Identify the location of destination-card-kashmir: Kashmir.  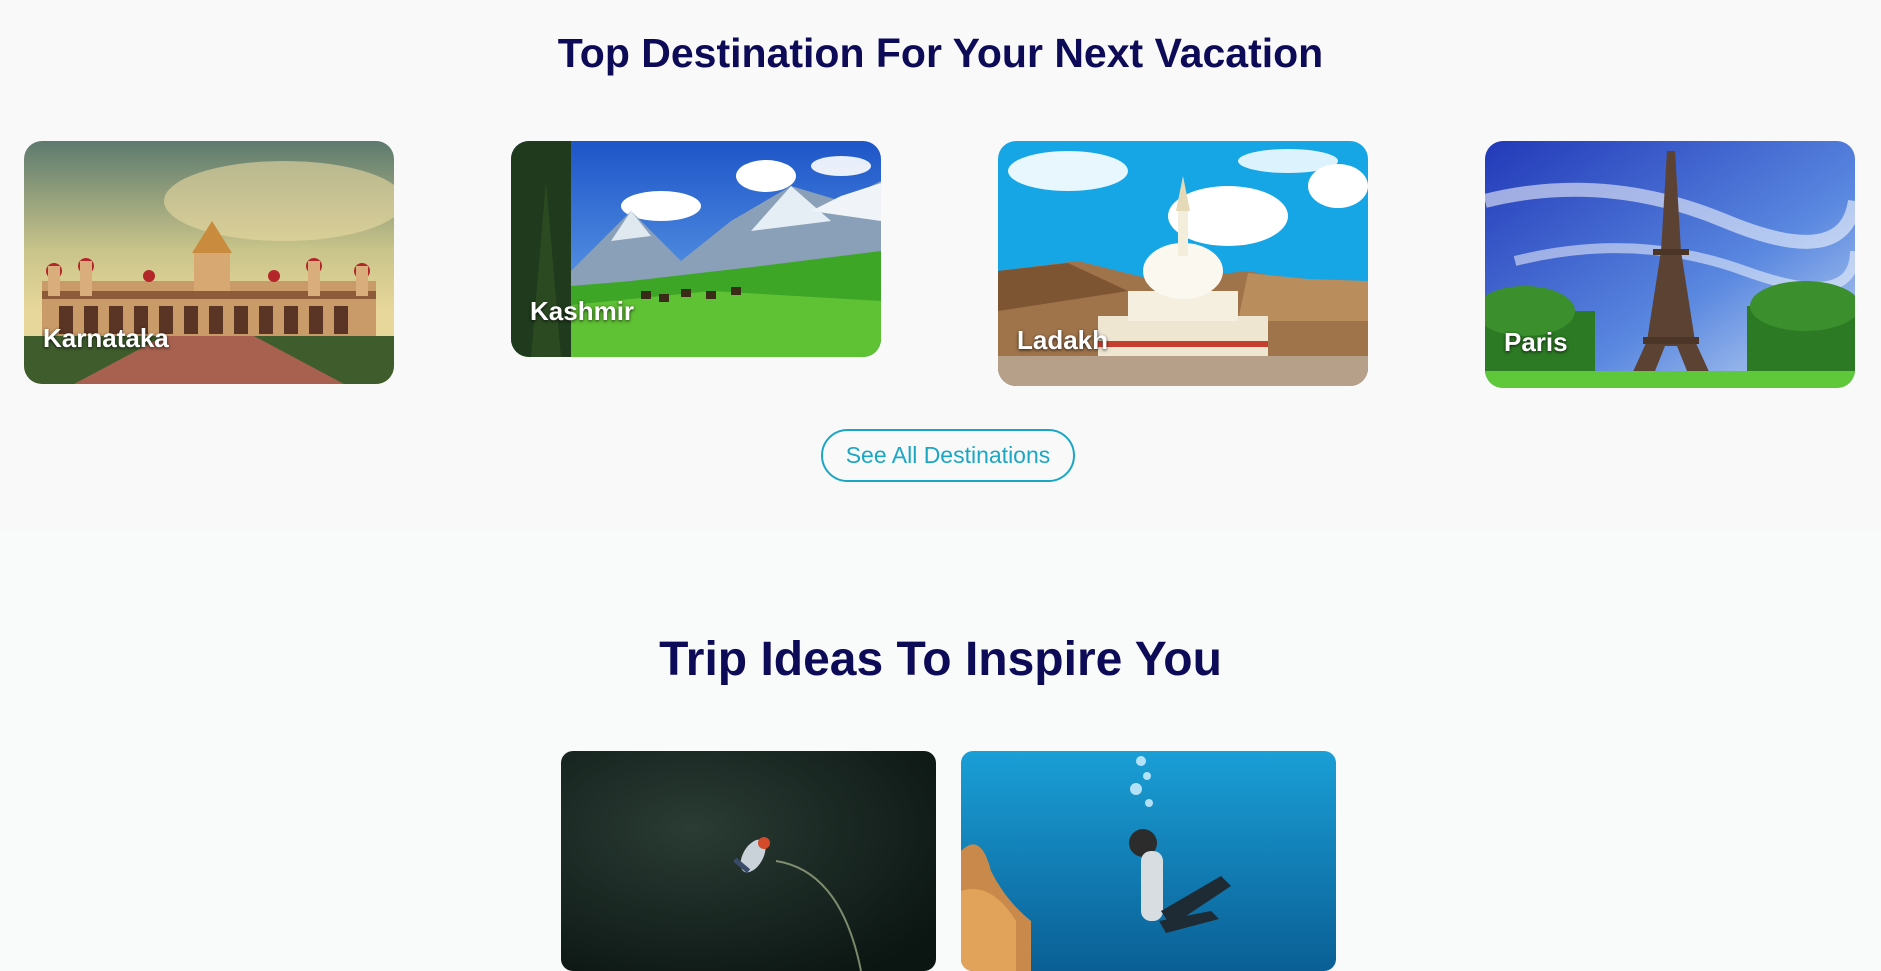
(696, 249).